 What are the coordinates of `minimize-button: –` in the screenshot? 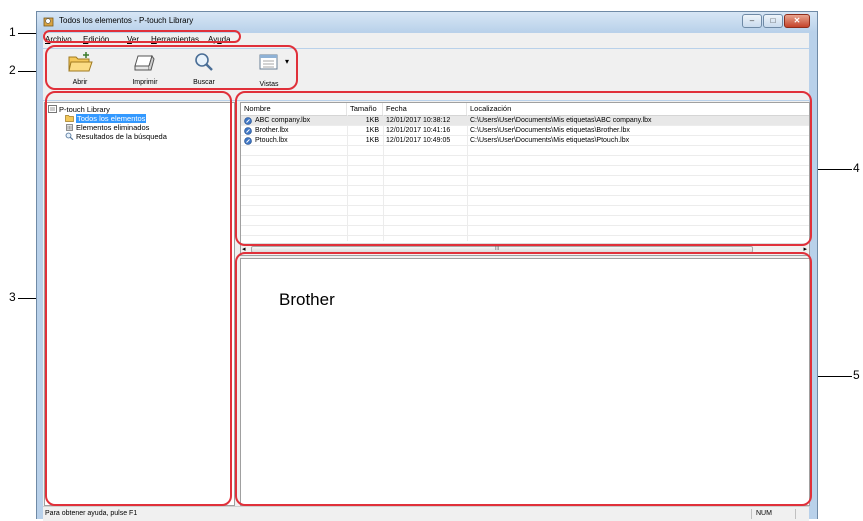 It's located at (752, 21).